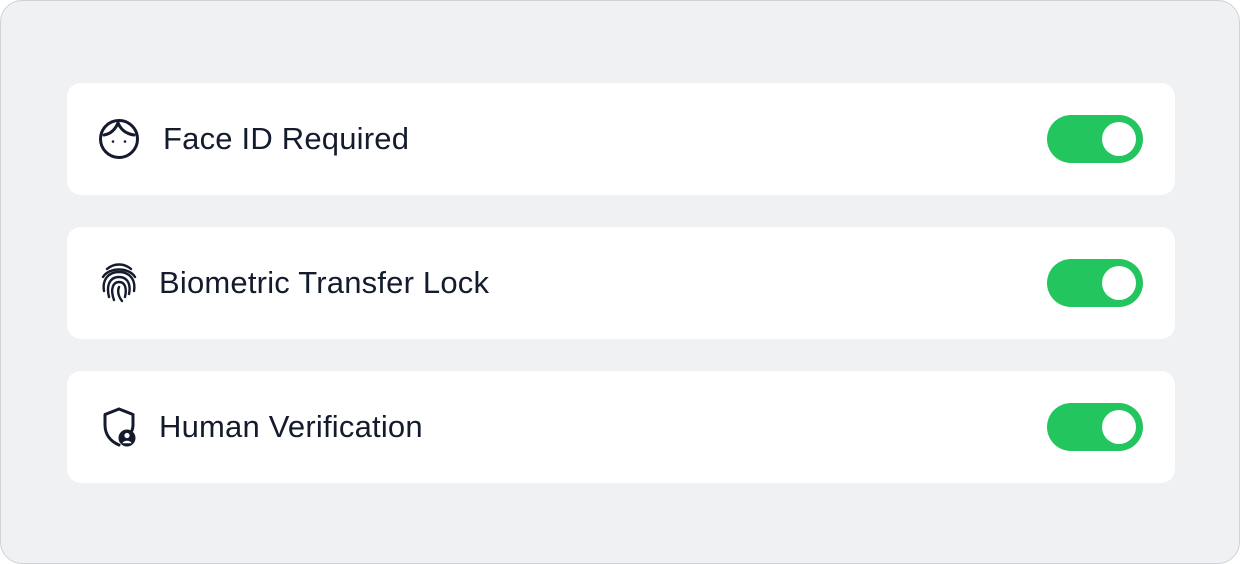 The image size is (1240, 564). Describe the element at coordinates (1095, 427) in the screenshot. I see `human-verification-toggle` at that location.